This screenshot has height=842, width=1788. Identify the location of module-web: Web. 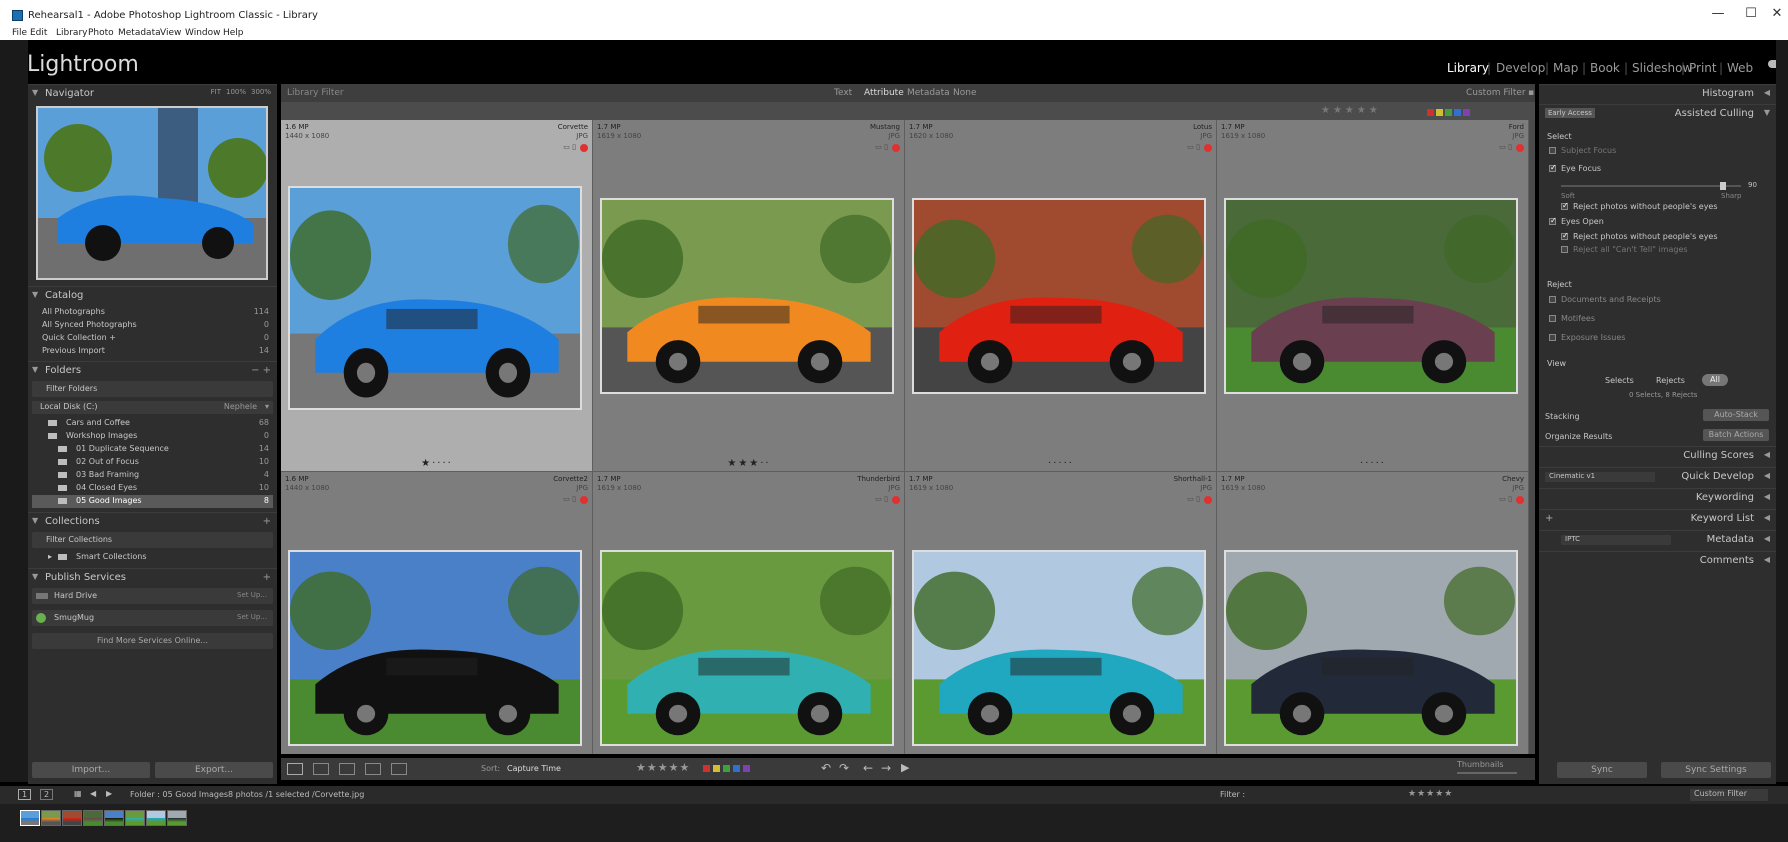
(1740, 68).